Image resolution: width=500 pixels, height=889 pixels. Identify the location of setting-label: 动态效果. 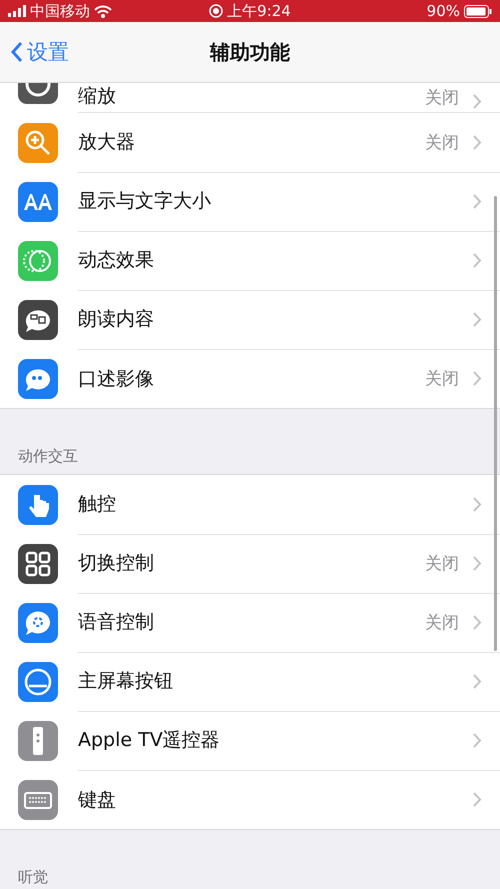
(275, 260).